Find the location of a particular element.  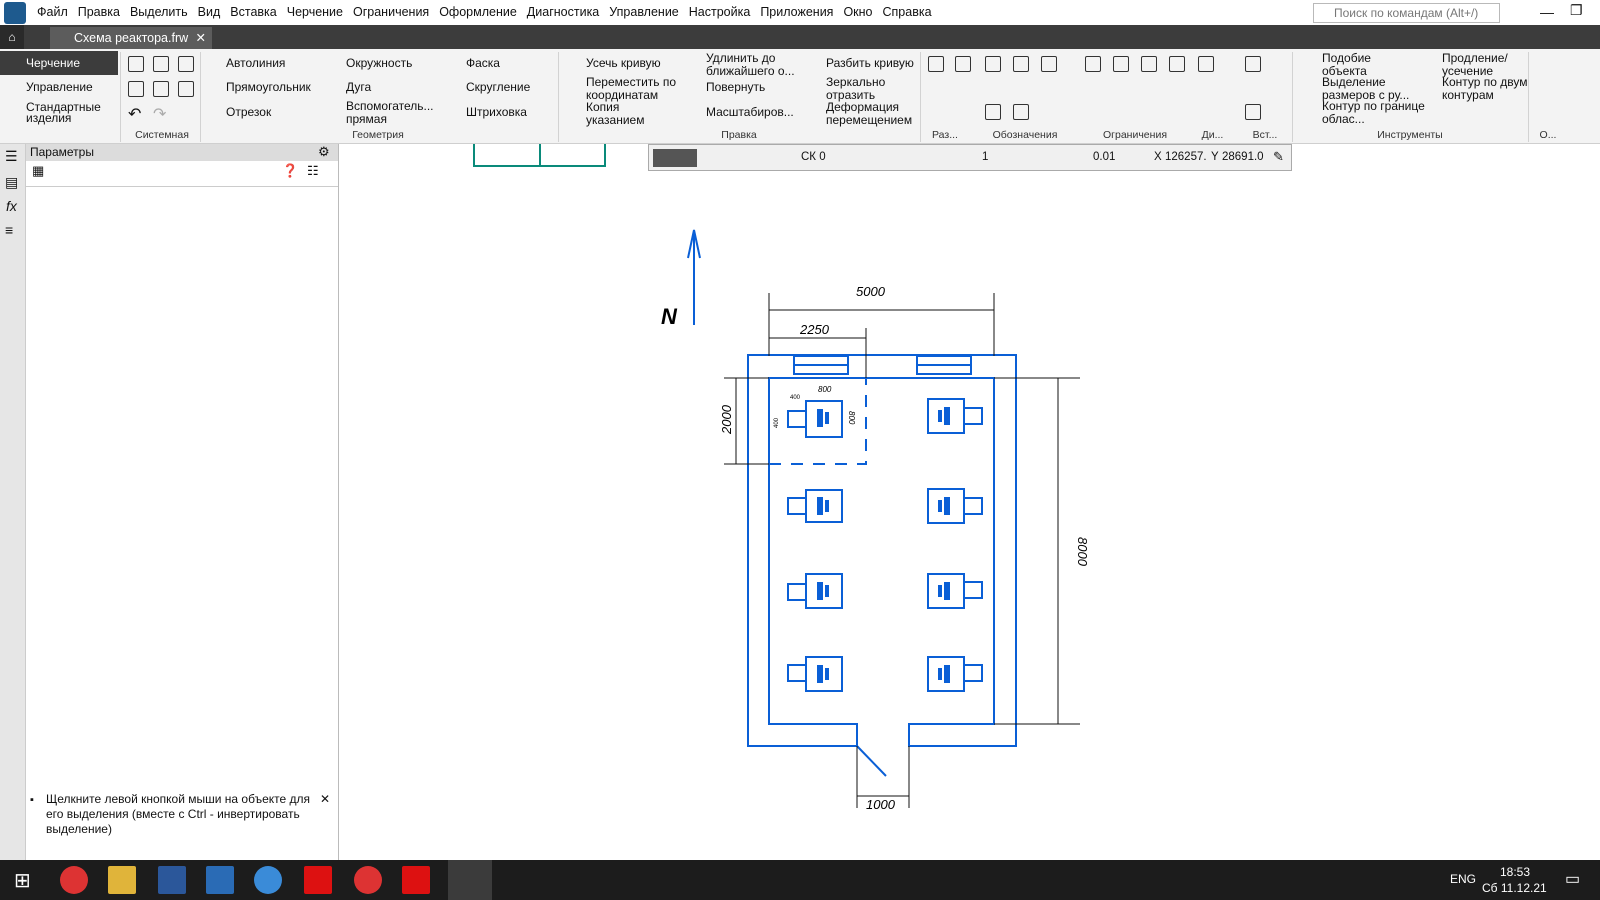

step-select: 1 is located at coordinates (985, 157).